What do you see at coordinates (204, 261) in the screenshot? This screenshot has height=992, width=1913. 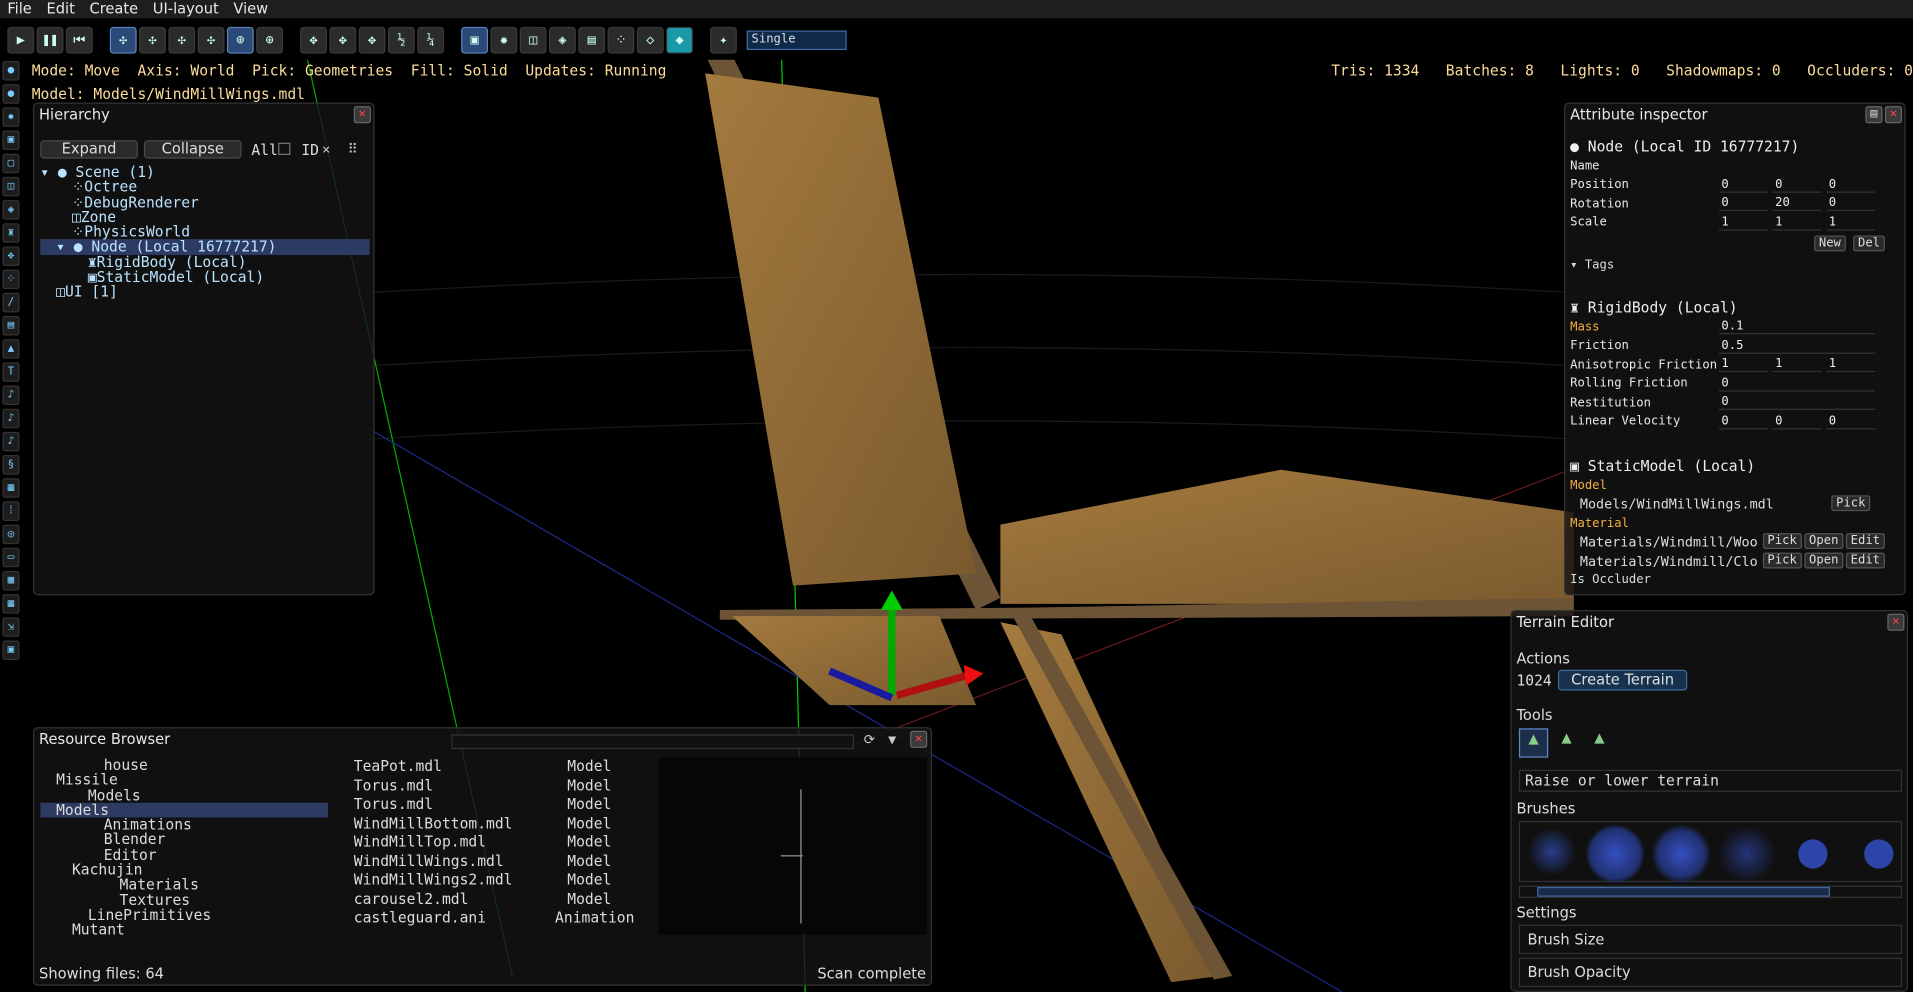 I see `tree-item-rigidbody: ♜RigidBody (Local)` at bounding box center [204, 261].